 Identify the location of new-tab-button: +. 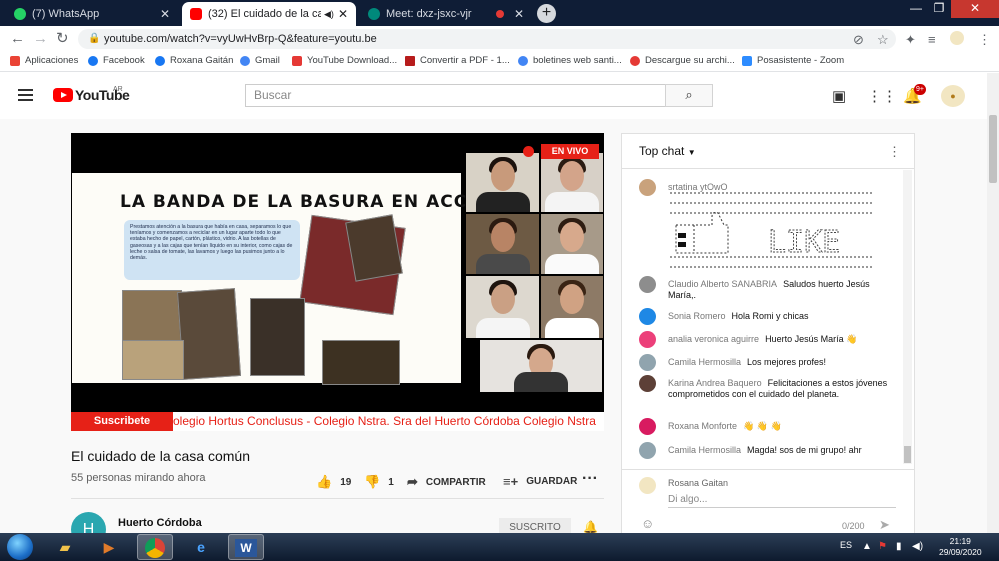
(546, 13).